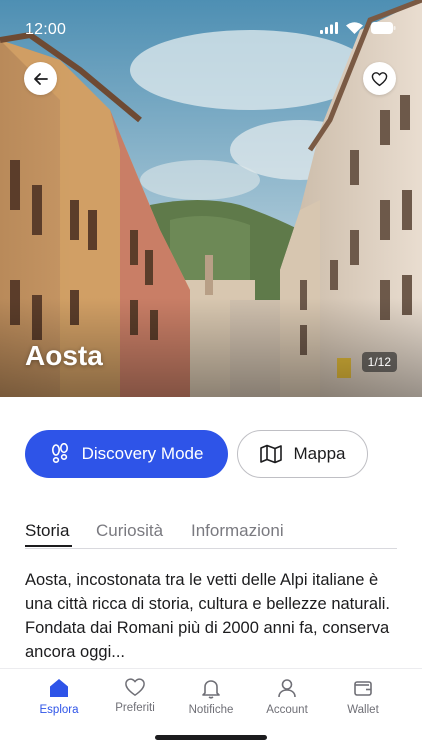 The image size is (422, 751). What do you see at coordinates (211, 737) in the screenshot?
I see `home-indicator` at bounding box center [211, 737].